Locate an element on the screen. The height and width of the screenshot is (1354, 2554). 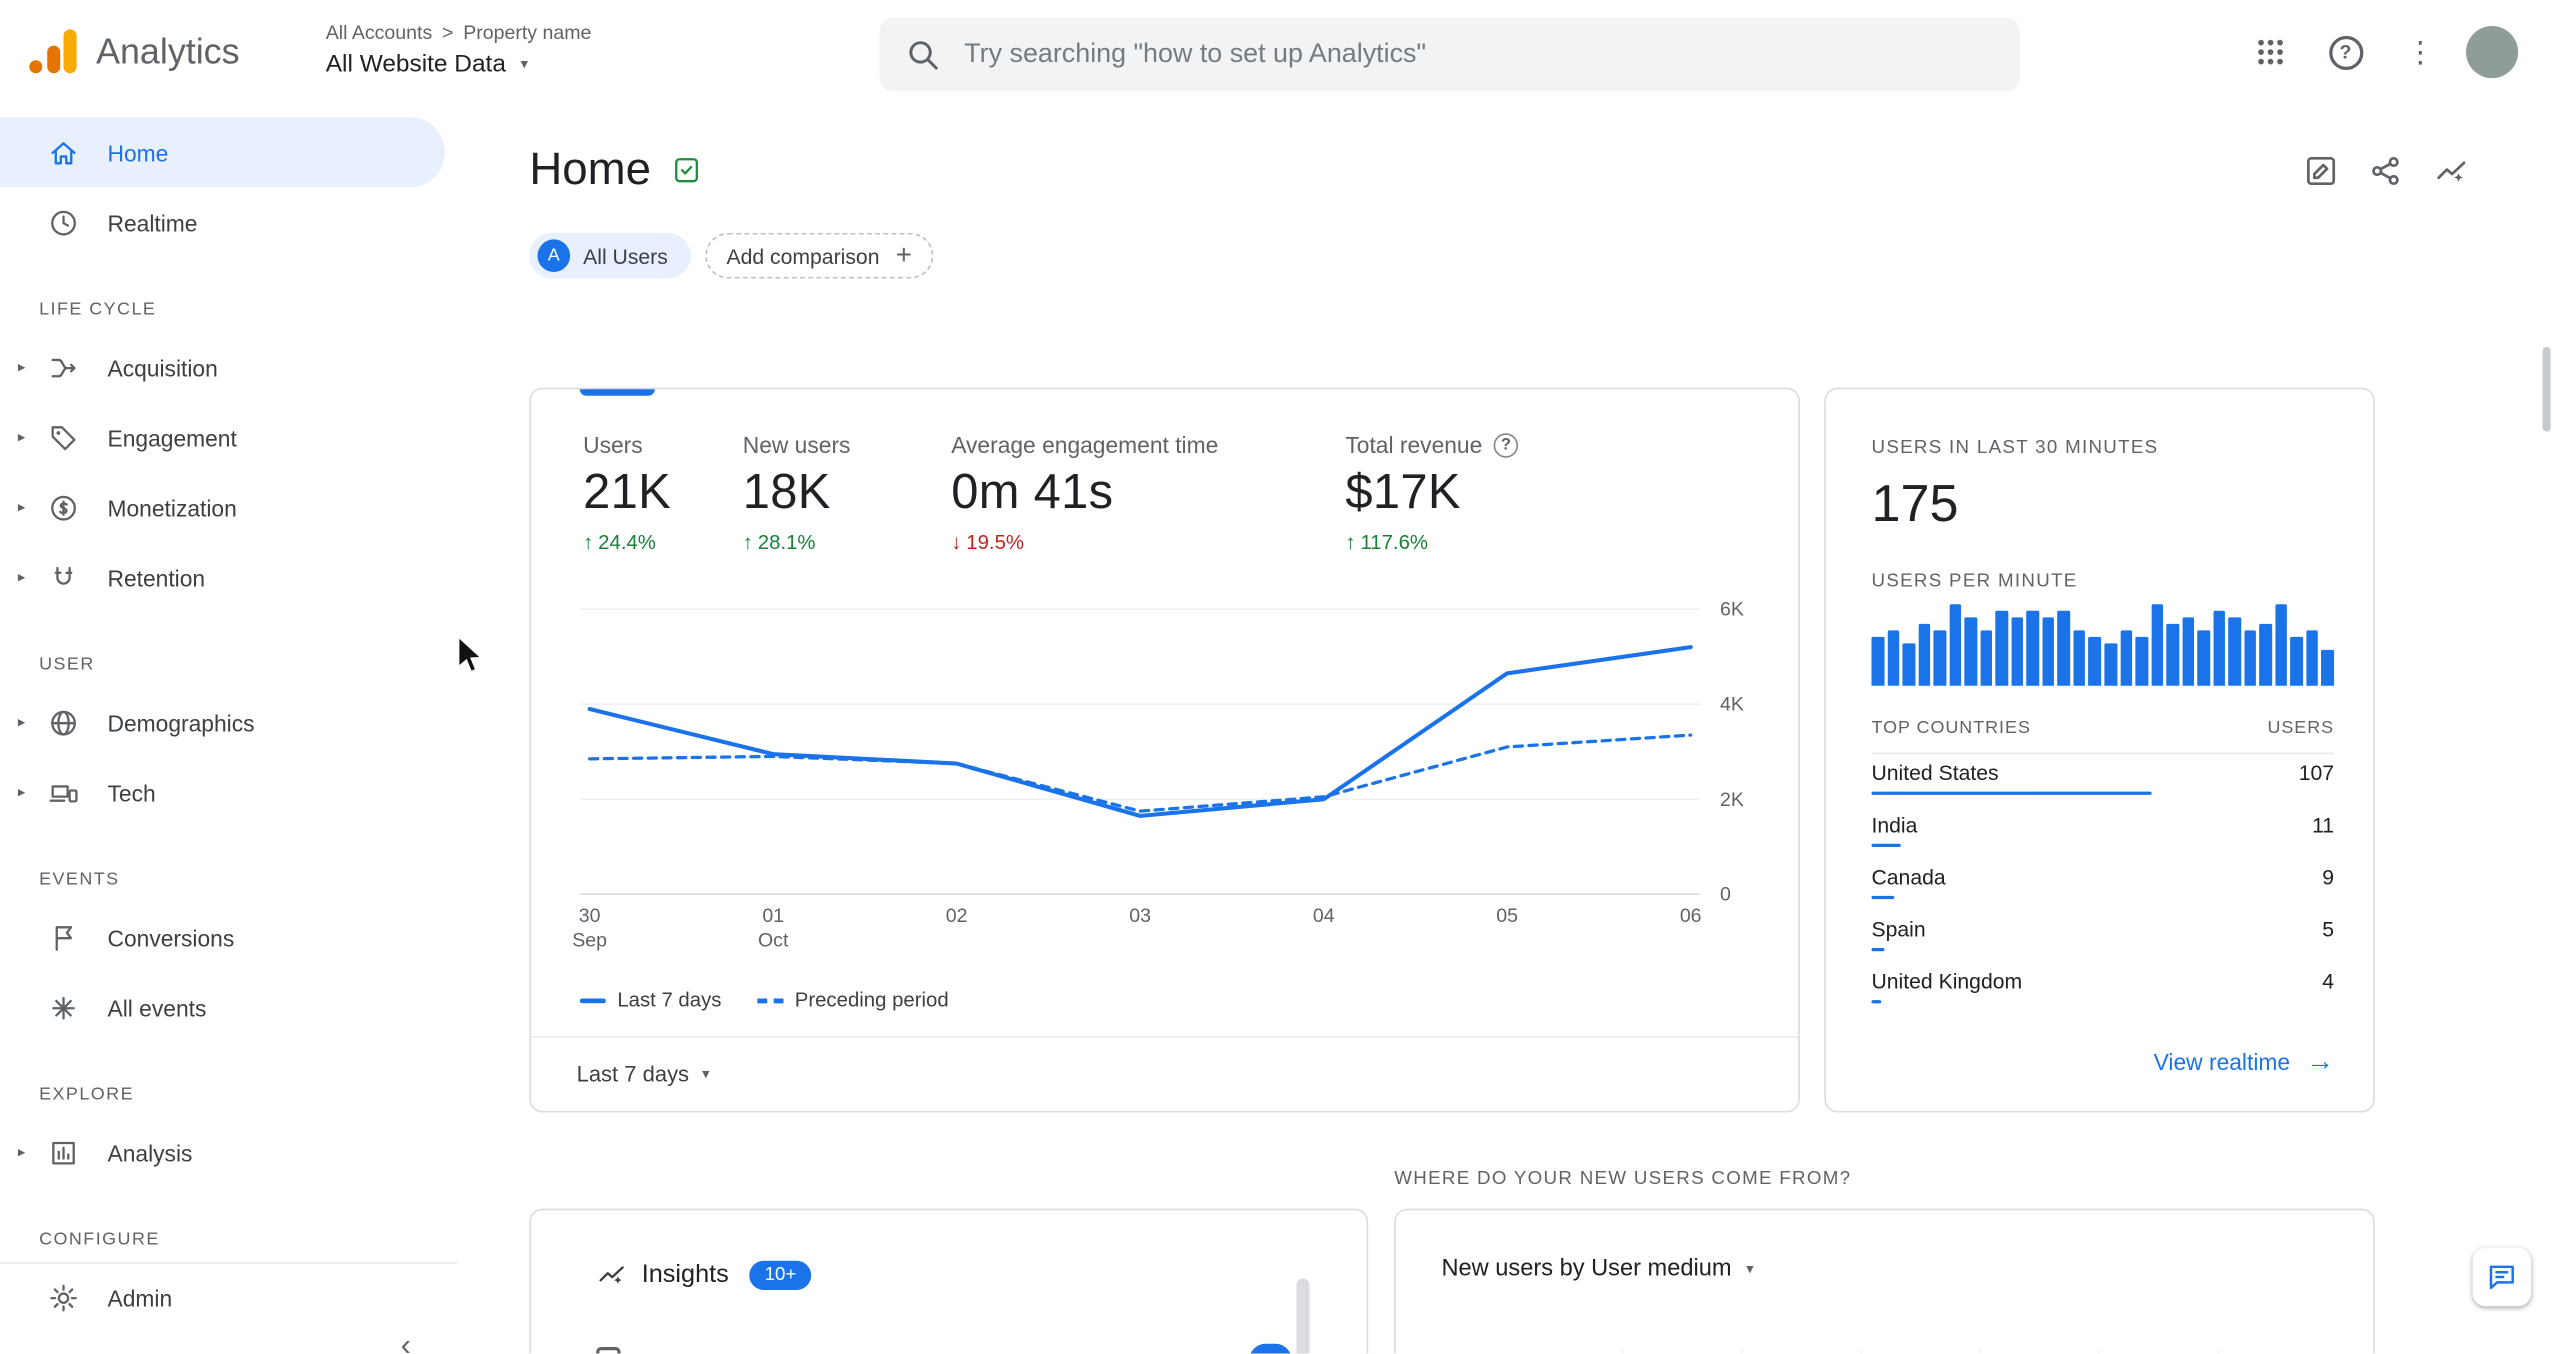
page-title: Home is located at coordinates (590, 168).